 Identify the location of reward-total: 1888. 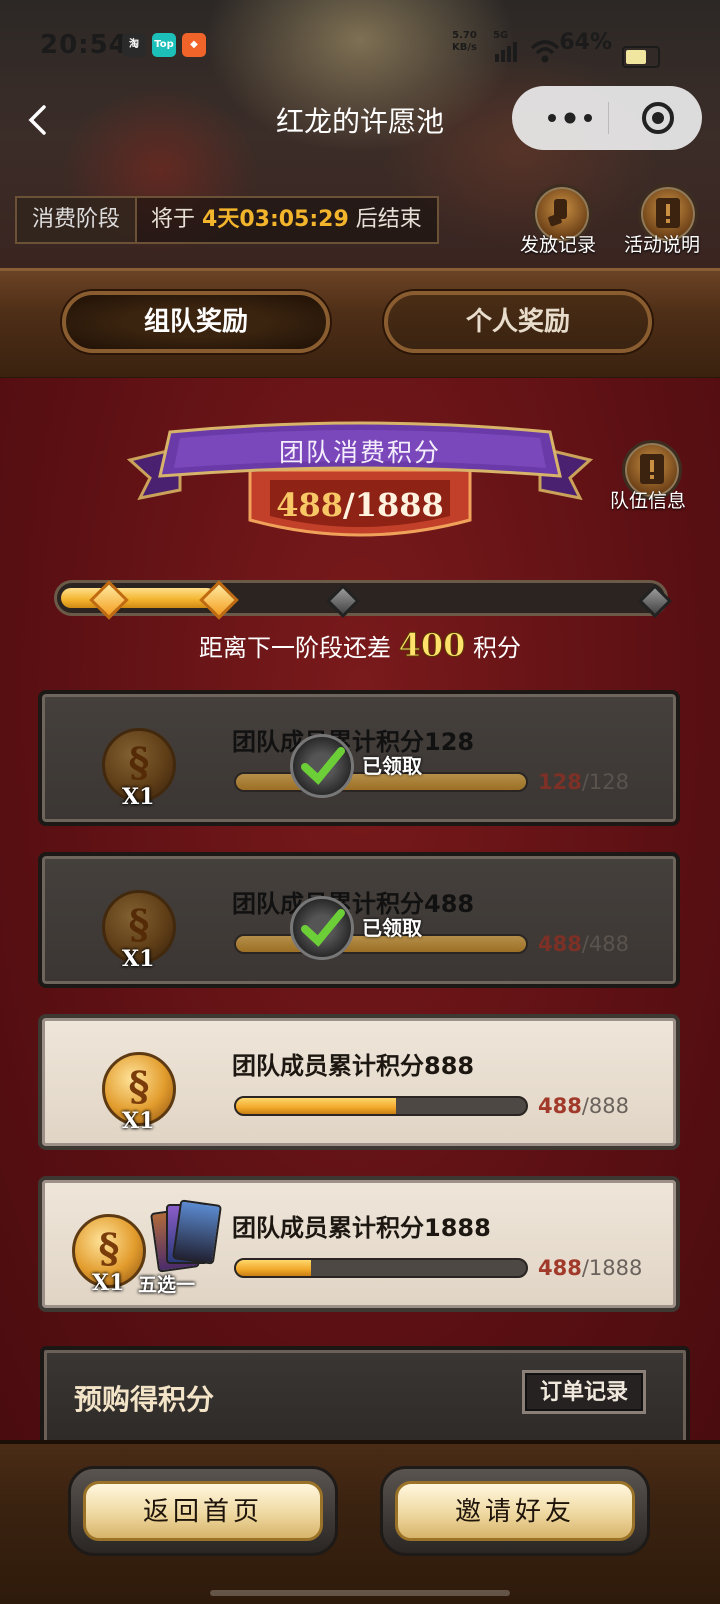
(615, 1268).